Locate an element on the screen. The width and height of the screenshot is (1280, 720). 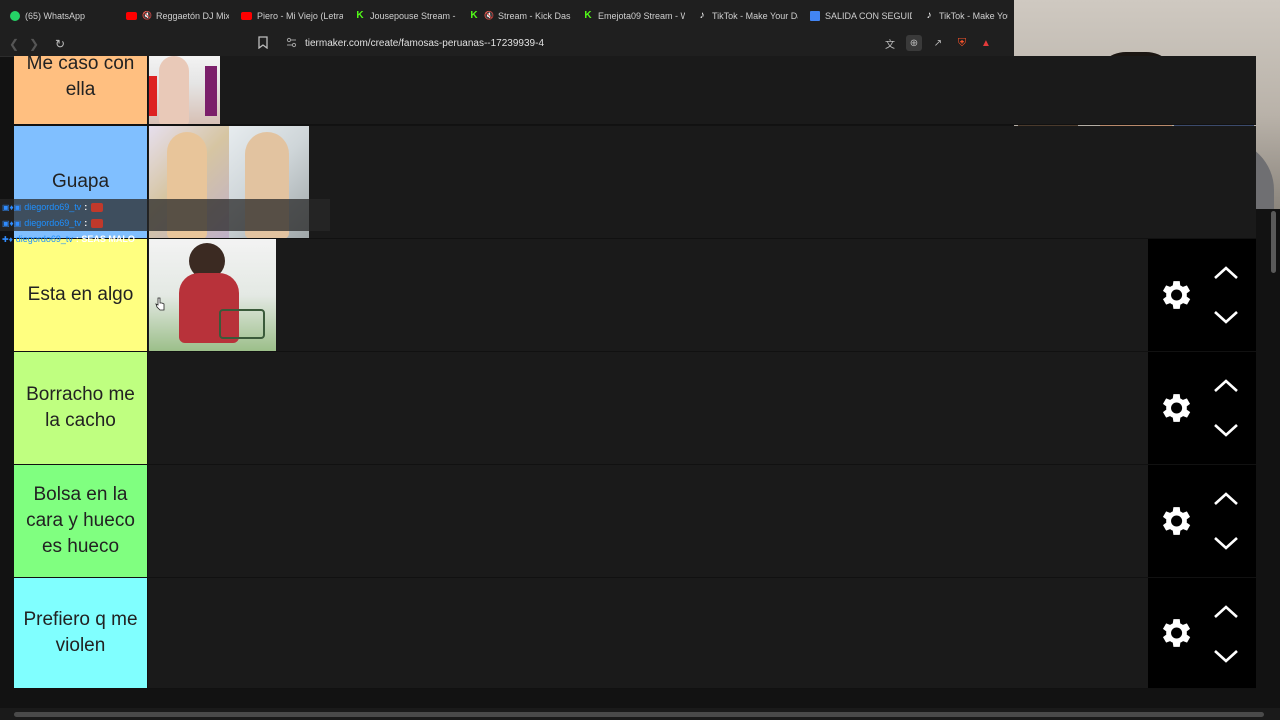
tab-reggaeton-mix: 🔇 Reggaetón DJ Mix is located at coordinates (177, 15).